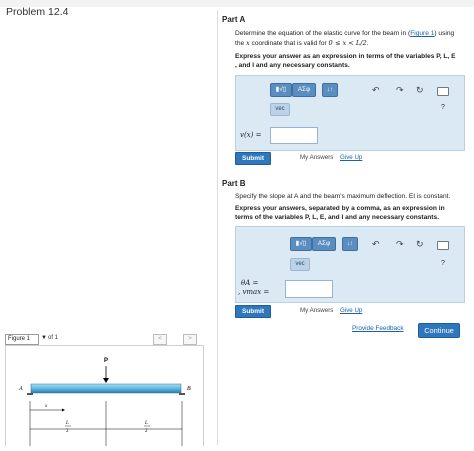 The image size is (474, 451). Describe the element at coordinates (253, 311) in the screenshot. I see `part-b-submit-button: Submit` at that location.